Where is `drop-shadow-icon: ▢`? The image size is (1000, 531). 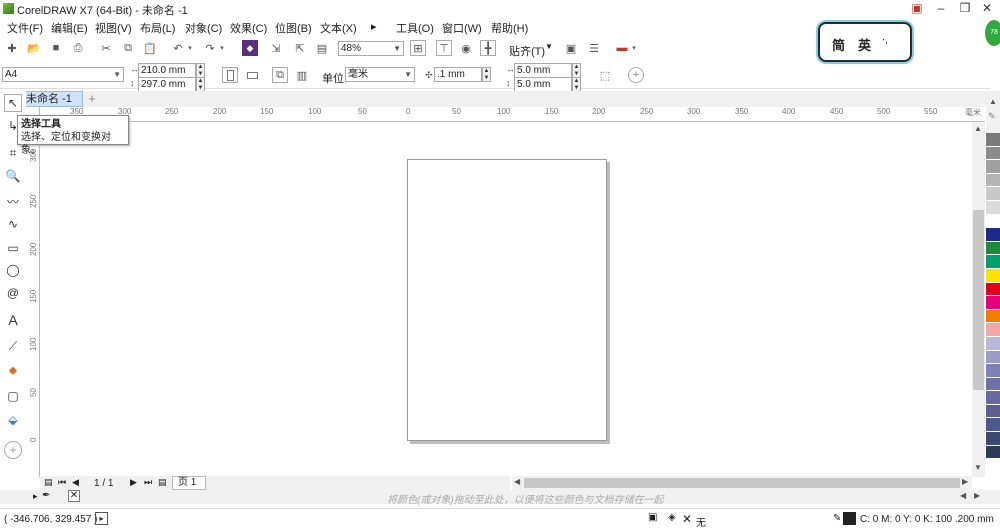
drop-shadow-icon: ▢ is located at coordinates (13, 396).